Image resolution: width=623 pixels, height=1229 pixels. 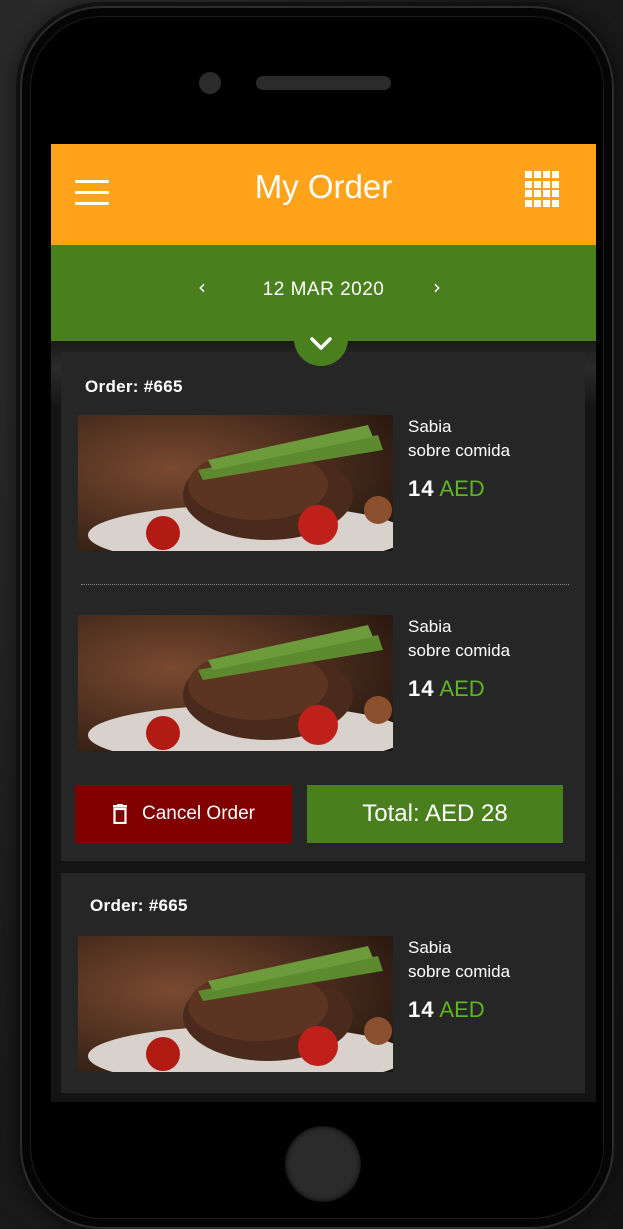 What do you see at coordinates (321, 343) in the screenshot?
I see `chevron-down-icon` at bounding box center [321, 343].